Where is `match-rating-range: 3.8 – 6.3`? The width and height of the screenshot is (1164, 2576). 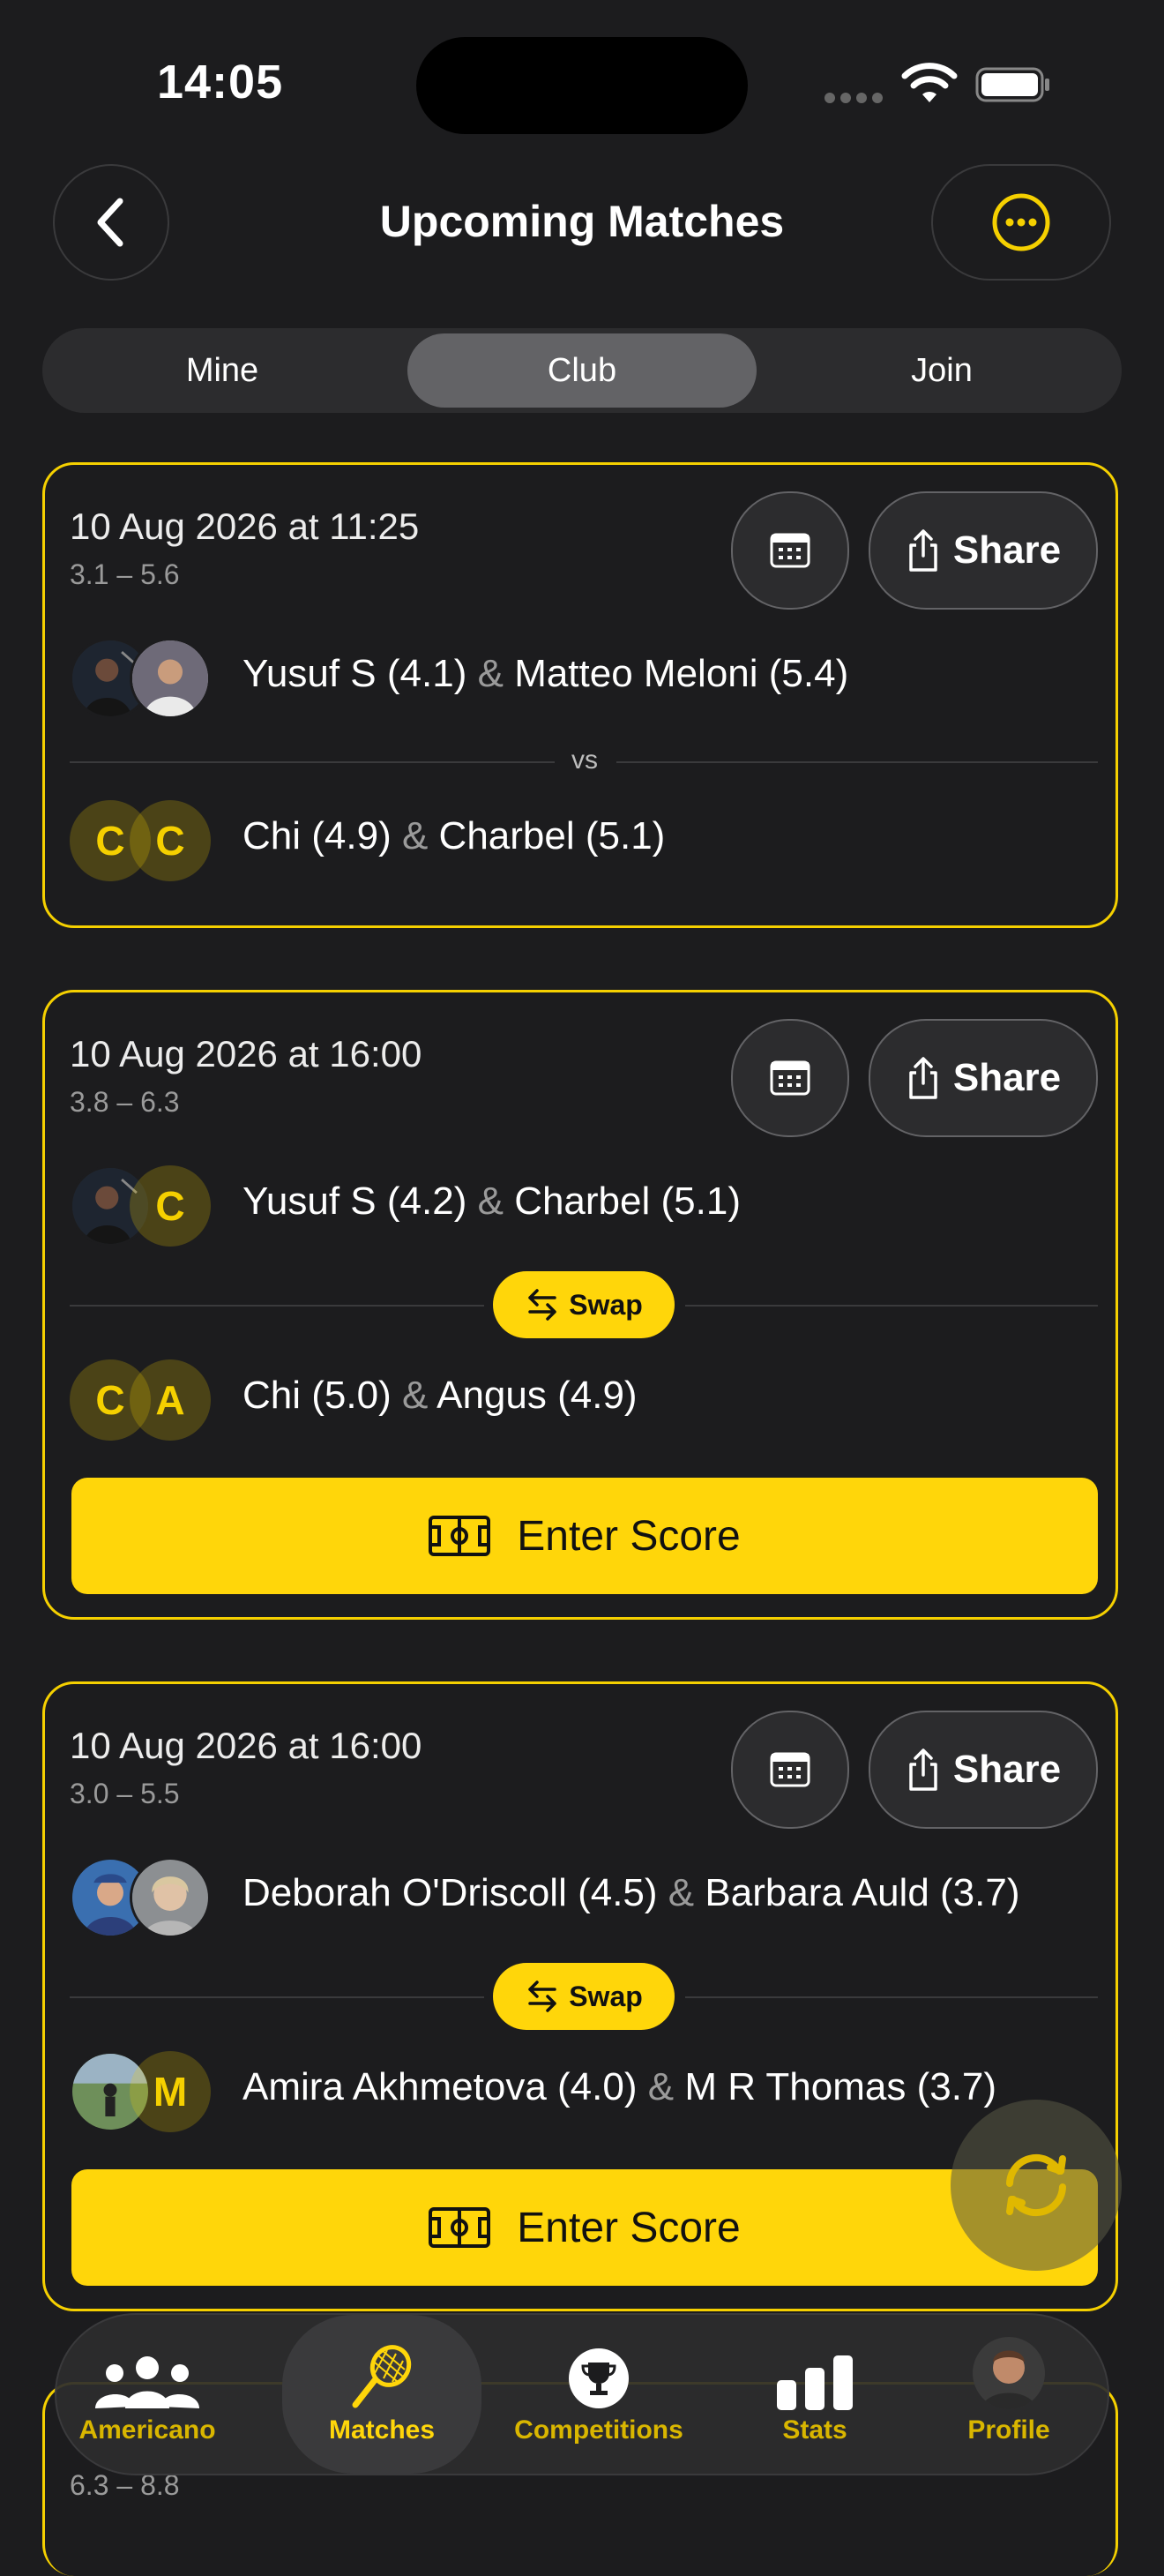 match-rating-range: 3.8 – 6.3 is located at coordinates (125, 1102).